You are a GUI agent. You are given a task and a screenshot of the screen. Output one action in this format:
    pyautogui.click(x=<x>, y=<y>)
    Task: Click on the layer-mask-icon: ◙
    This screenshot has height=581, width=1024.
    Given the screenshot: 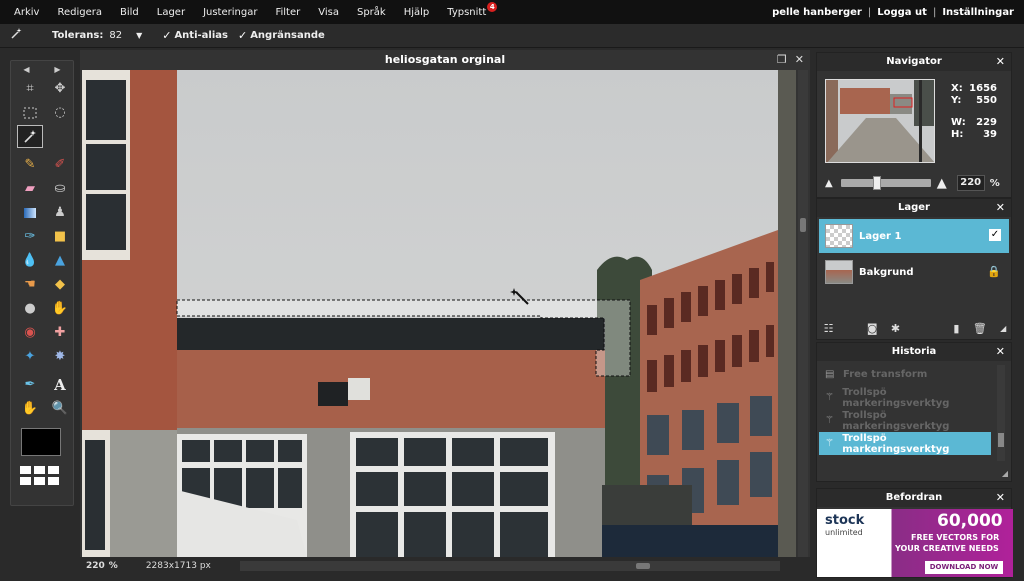 What is the action you would take?
    pyautogui.click(x=872, y=328)
    